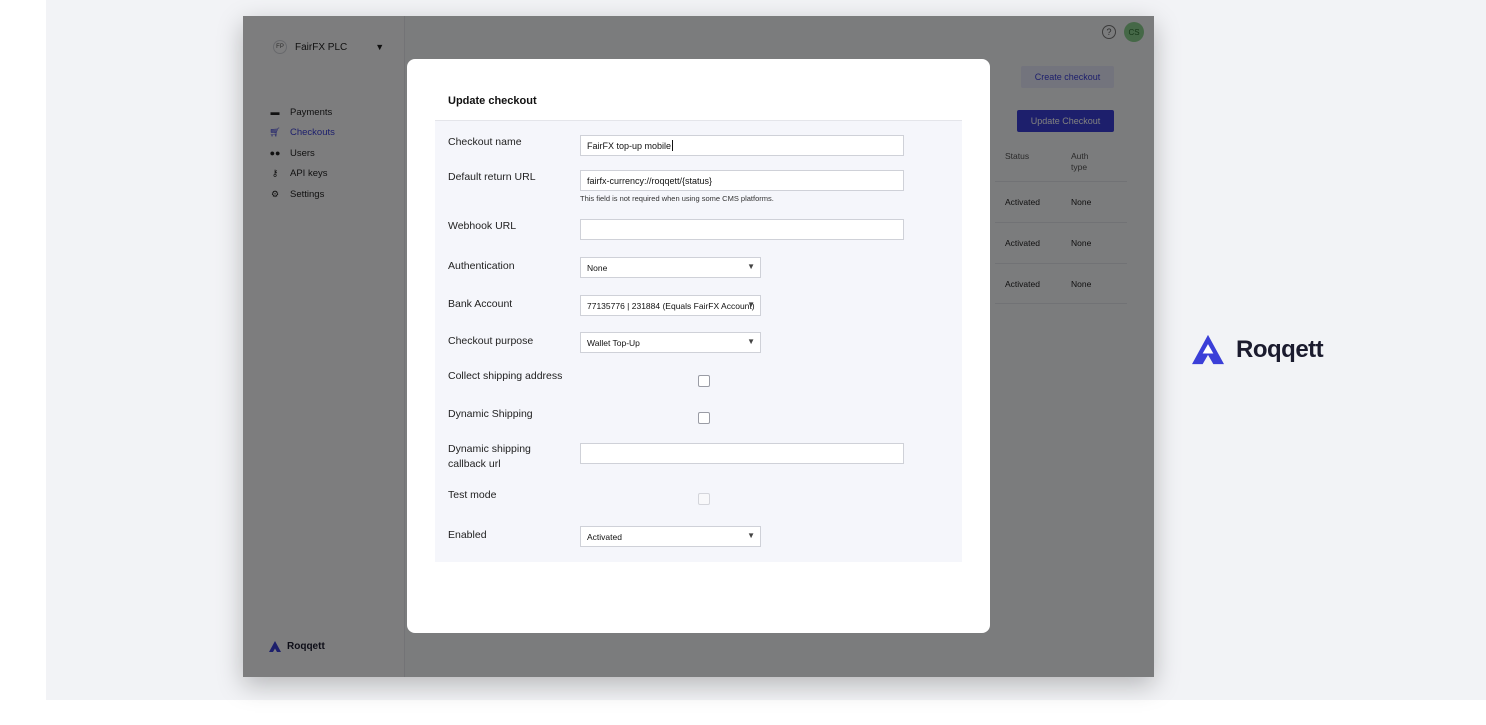 Image resolution: width=1486 pixels, height=725 pixels. I want to click on shipping-callback-input, so click(742, 453).